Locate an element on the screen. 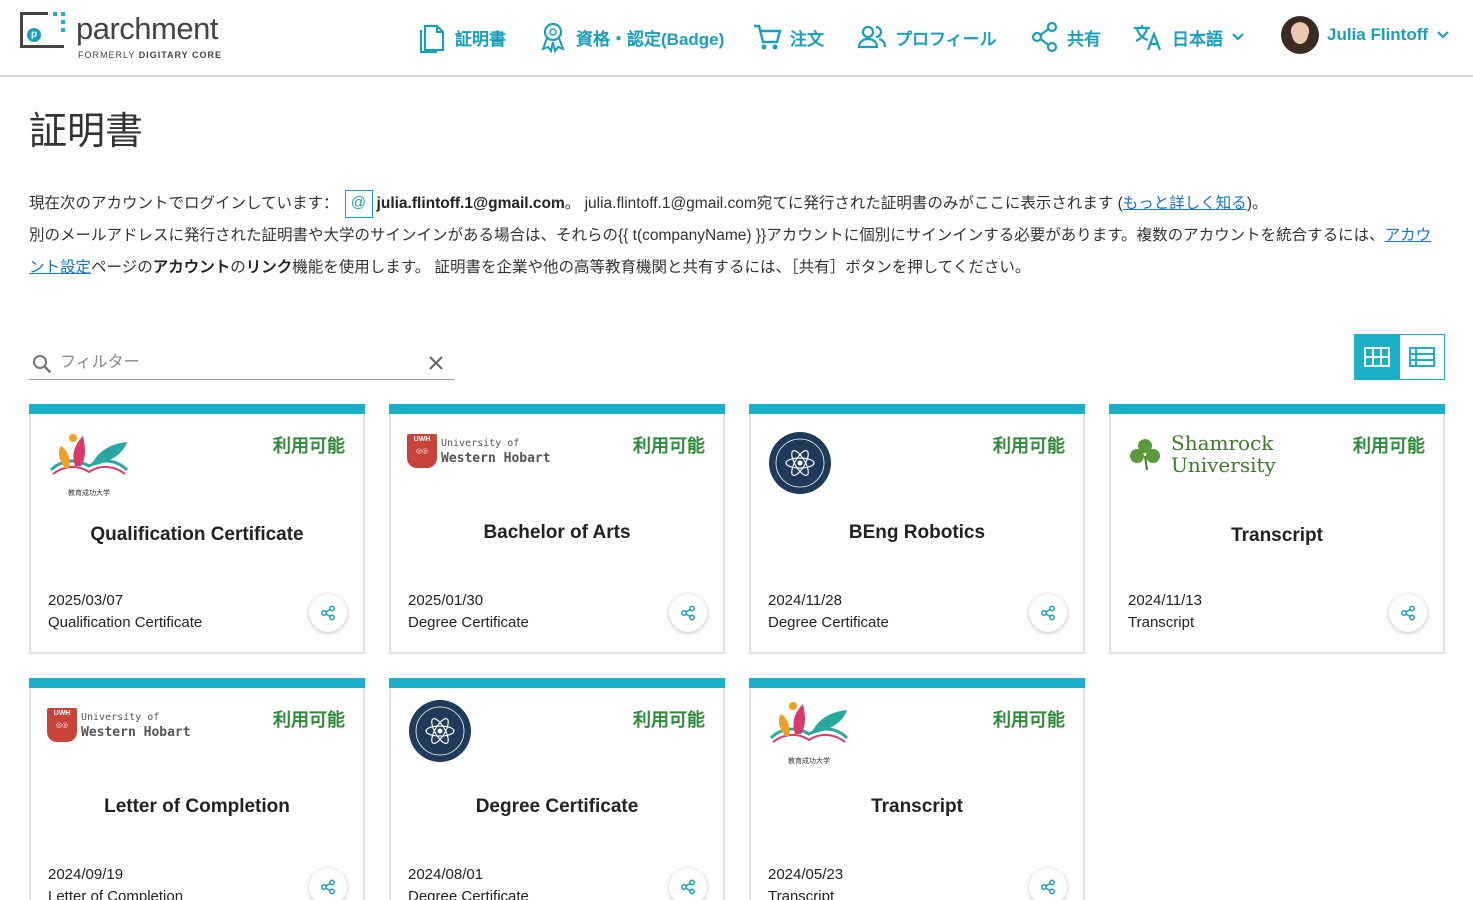 This screenshot has height=900, width=1473. shamrock-line2: University is located at coordinates (1223, 465).